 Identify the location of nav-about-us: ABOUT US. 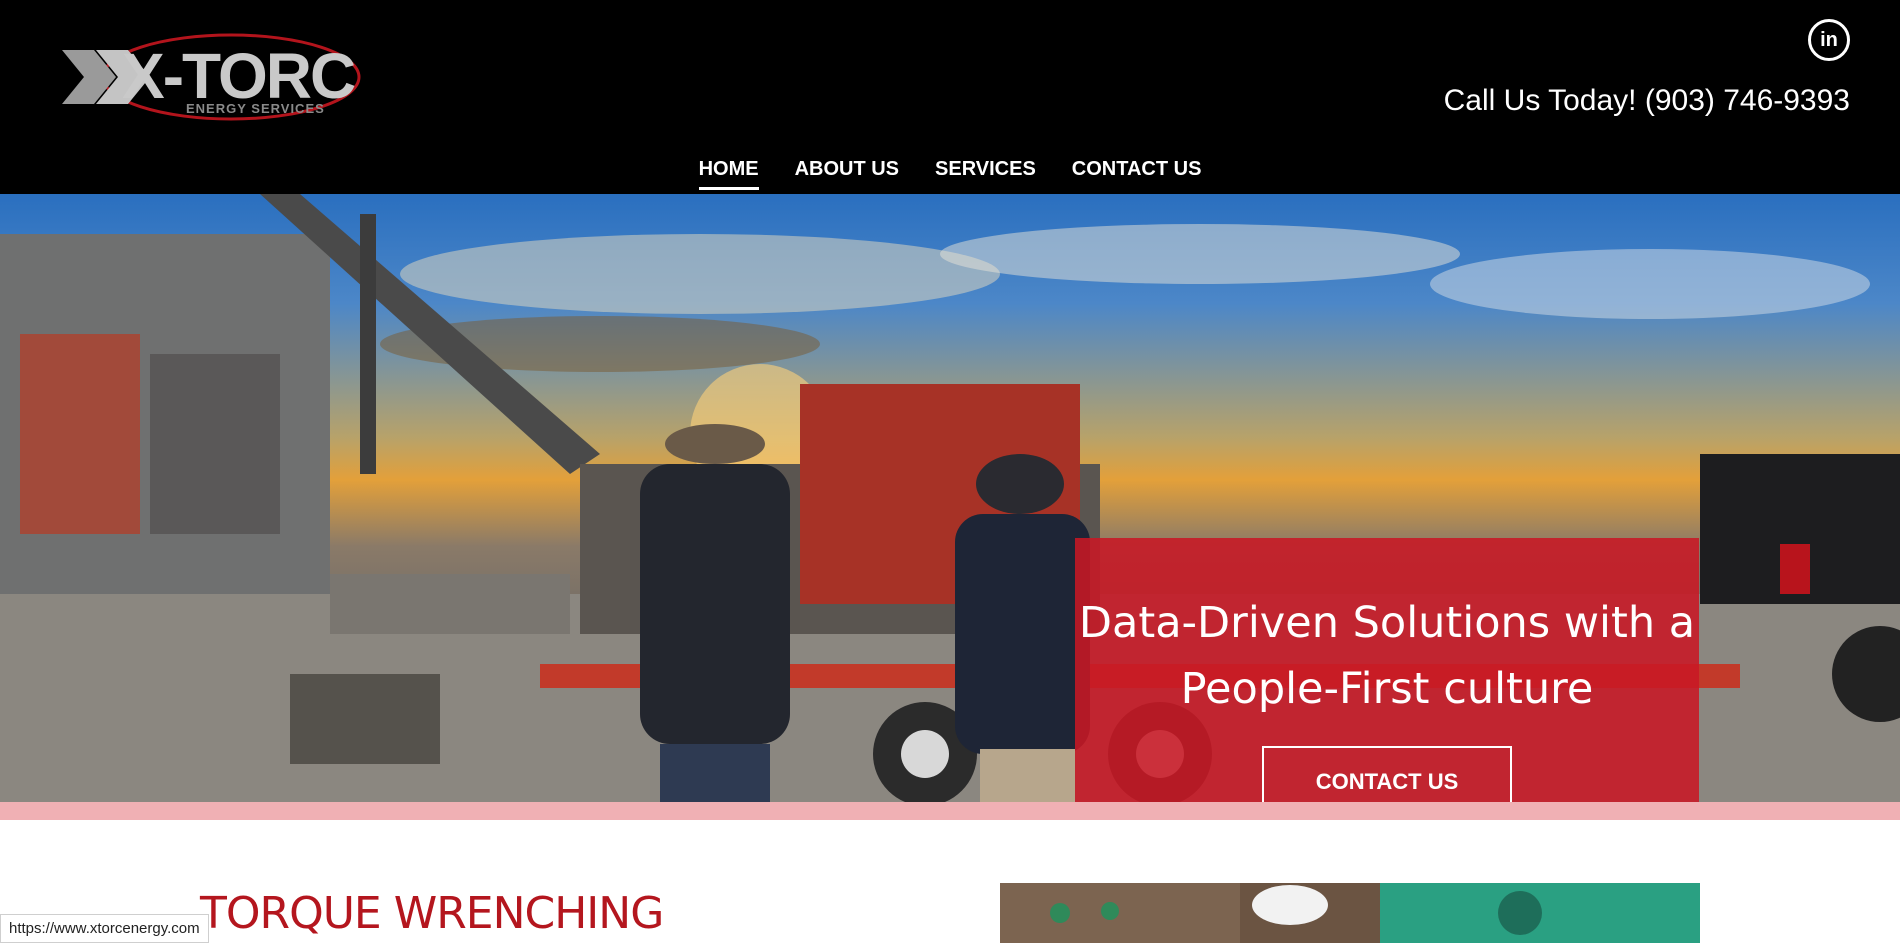
(847, 174).